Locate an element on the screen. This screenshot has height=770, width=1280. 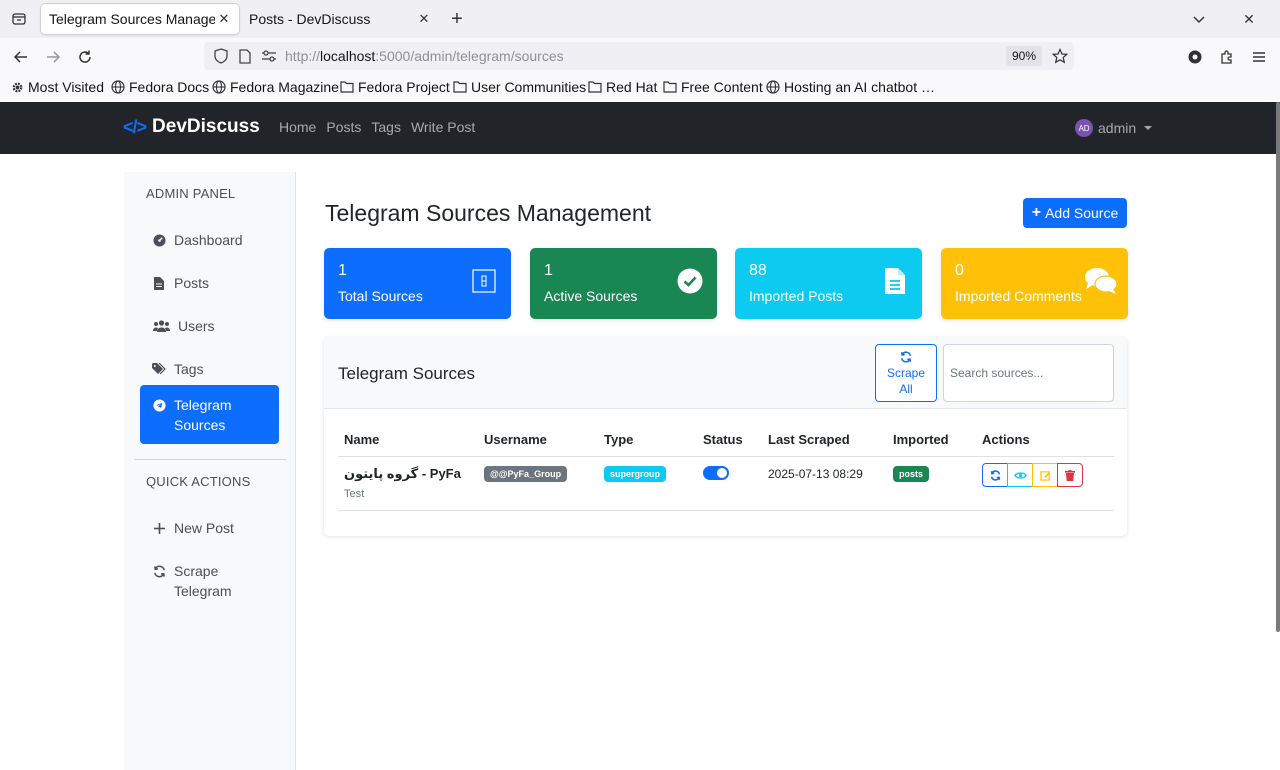
bookmark-free-content: Free Content is located at coordinates (713, 87).